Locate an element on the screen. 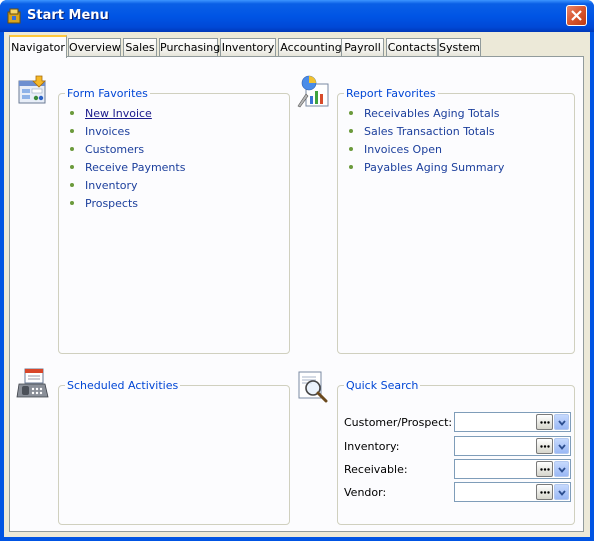 This screenshot has width=594, height=541. link-label: Inventory is located at coordinates (111, 185).